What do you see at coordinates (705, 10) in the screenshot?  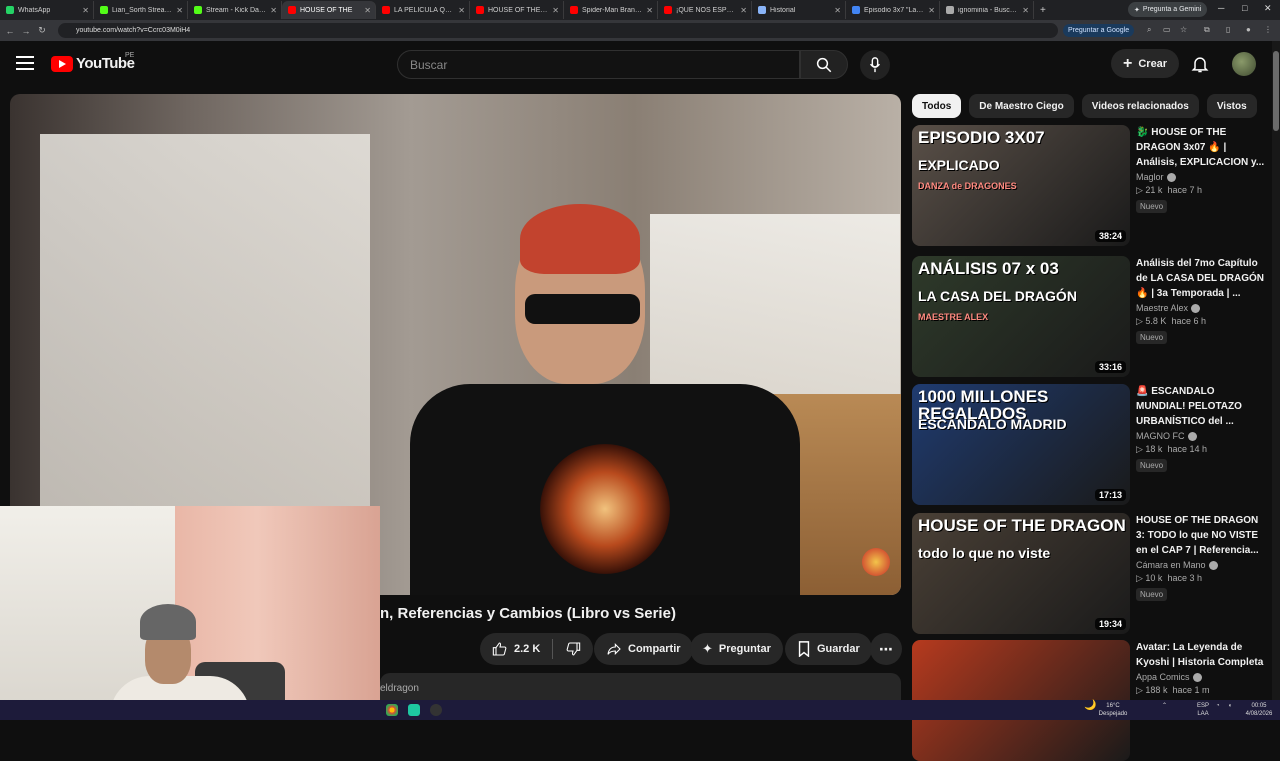 I see `browser-tab: ¡QUE NOS ESPERA...✕` at bounding box center [705, 10].